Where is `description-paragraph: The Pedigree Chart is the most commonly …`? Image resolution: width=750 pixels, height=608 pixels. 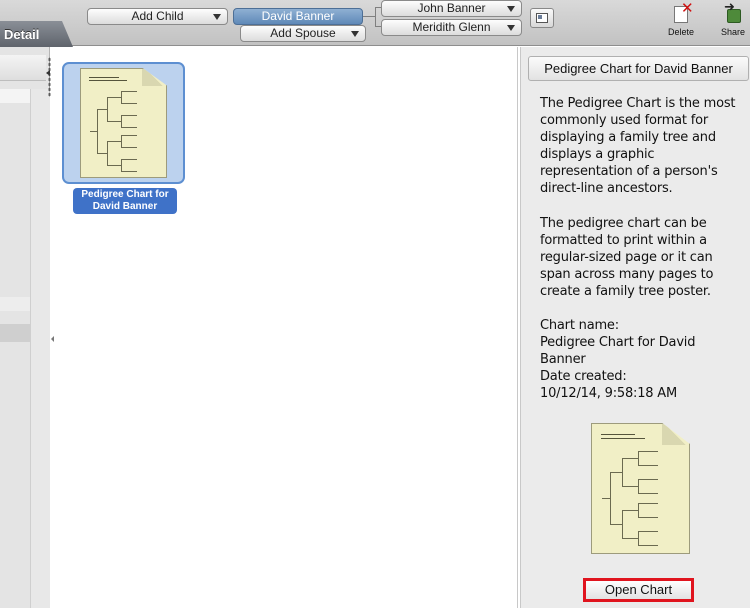
description-paragraph: The Pedigree Chart is the most commonly … is located at coordinates (638, 146).